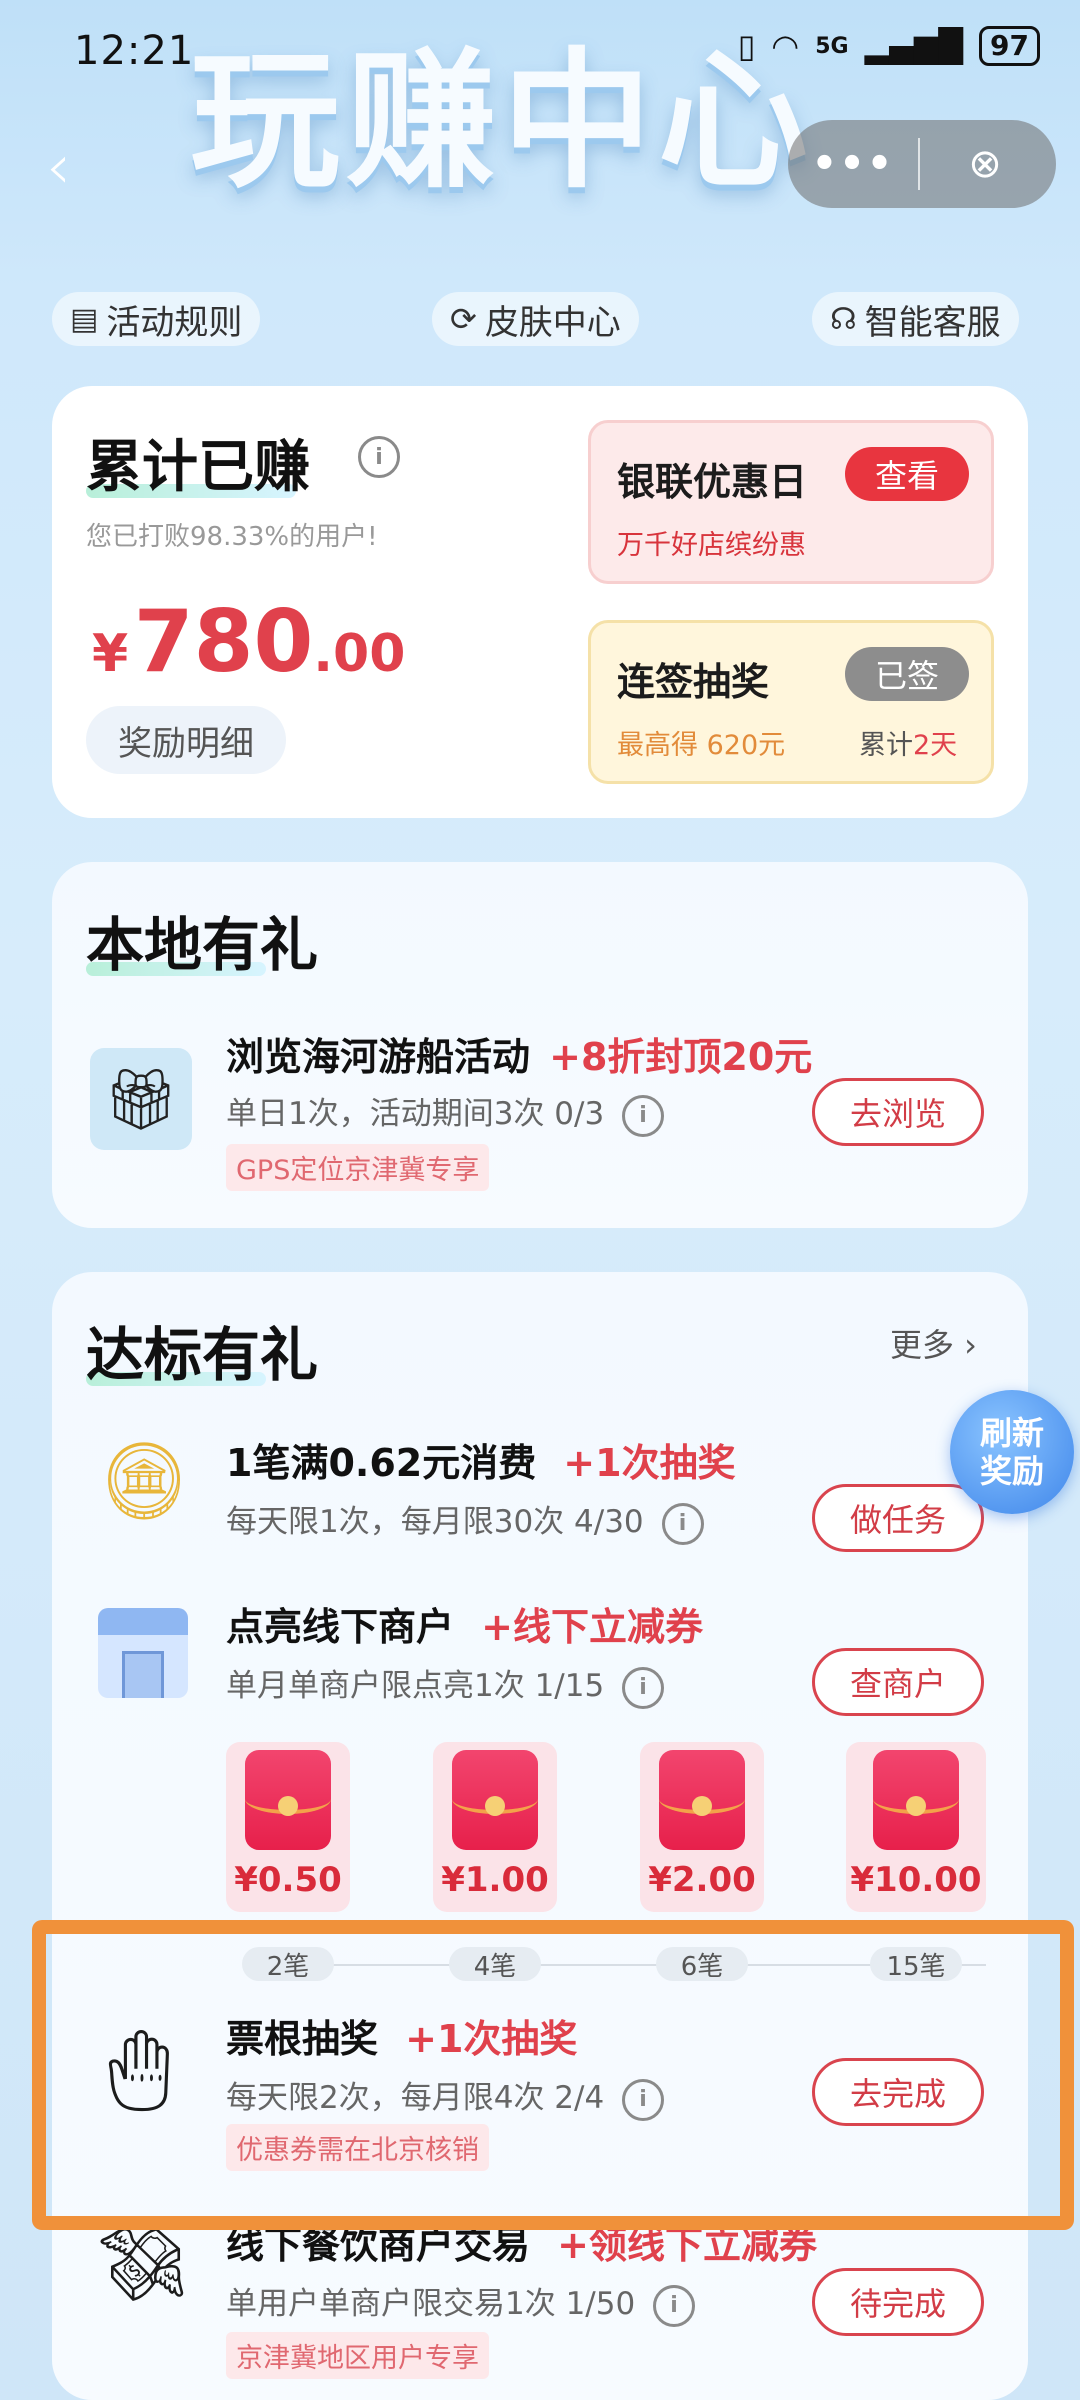  I want to click on red-packet-value: ¥0.50, so click(288, 1880).